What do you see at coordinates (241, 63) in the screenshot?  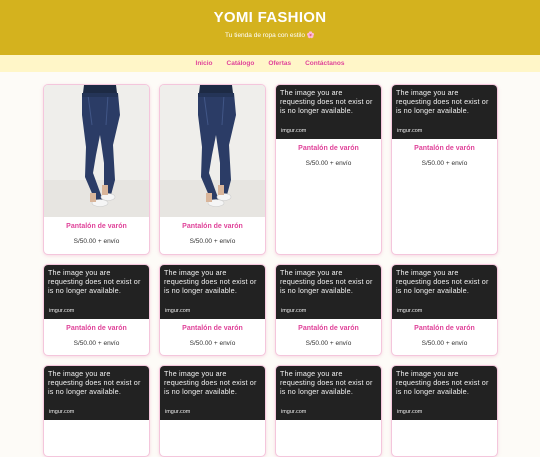 I see `nav-link-catalogo: Catálogo` at bounding box center [241, 63].